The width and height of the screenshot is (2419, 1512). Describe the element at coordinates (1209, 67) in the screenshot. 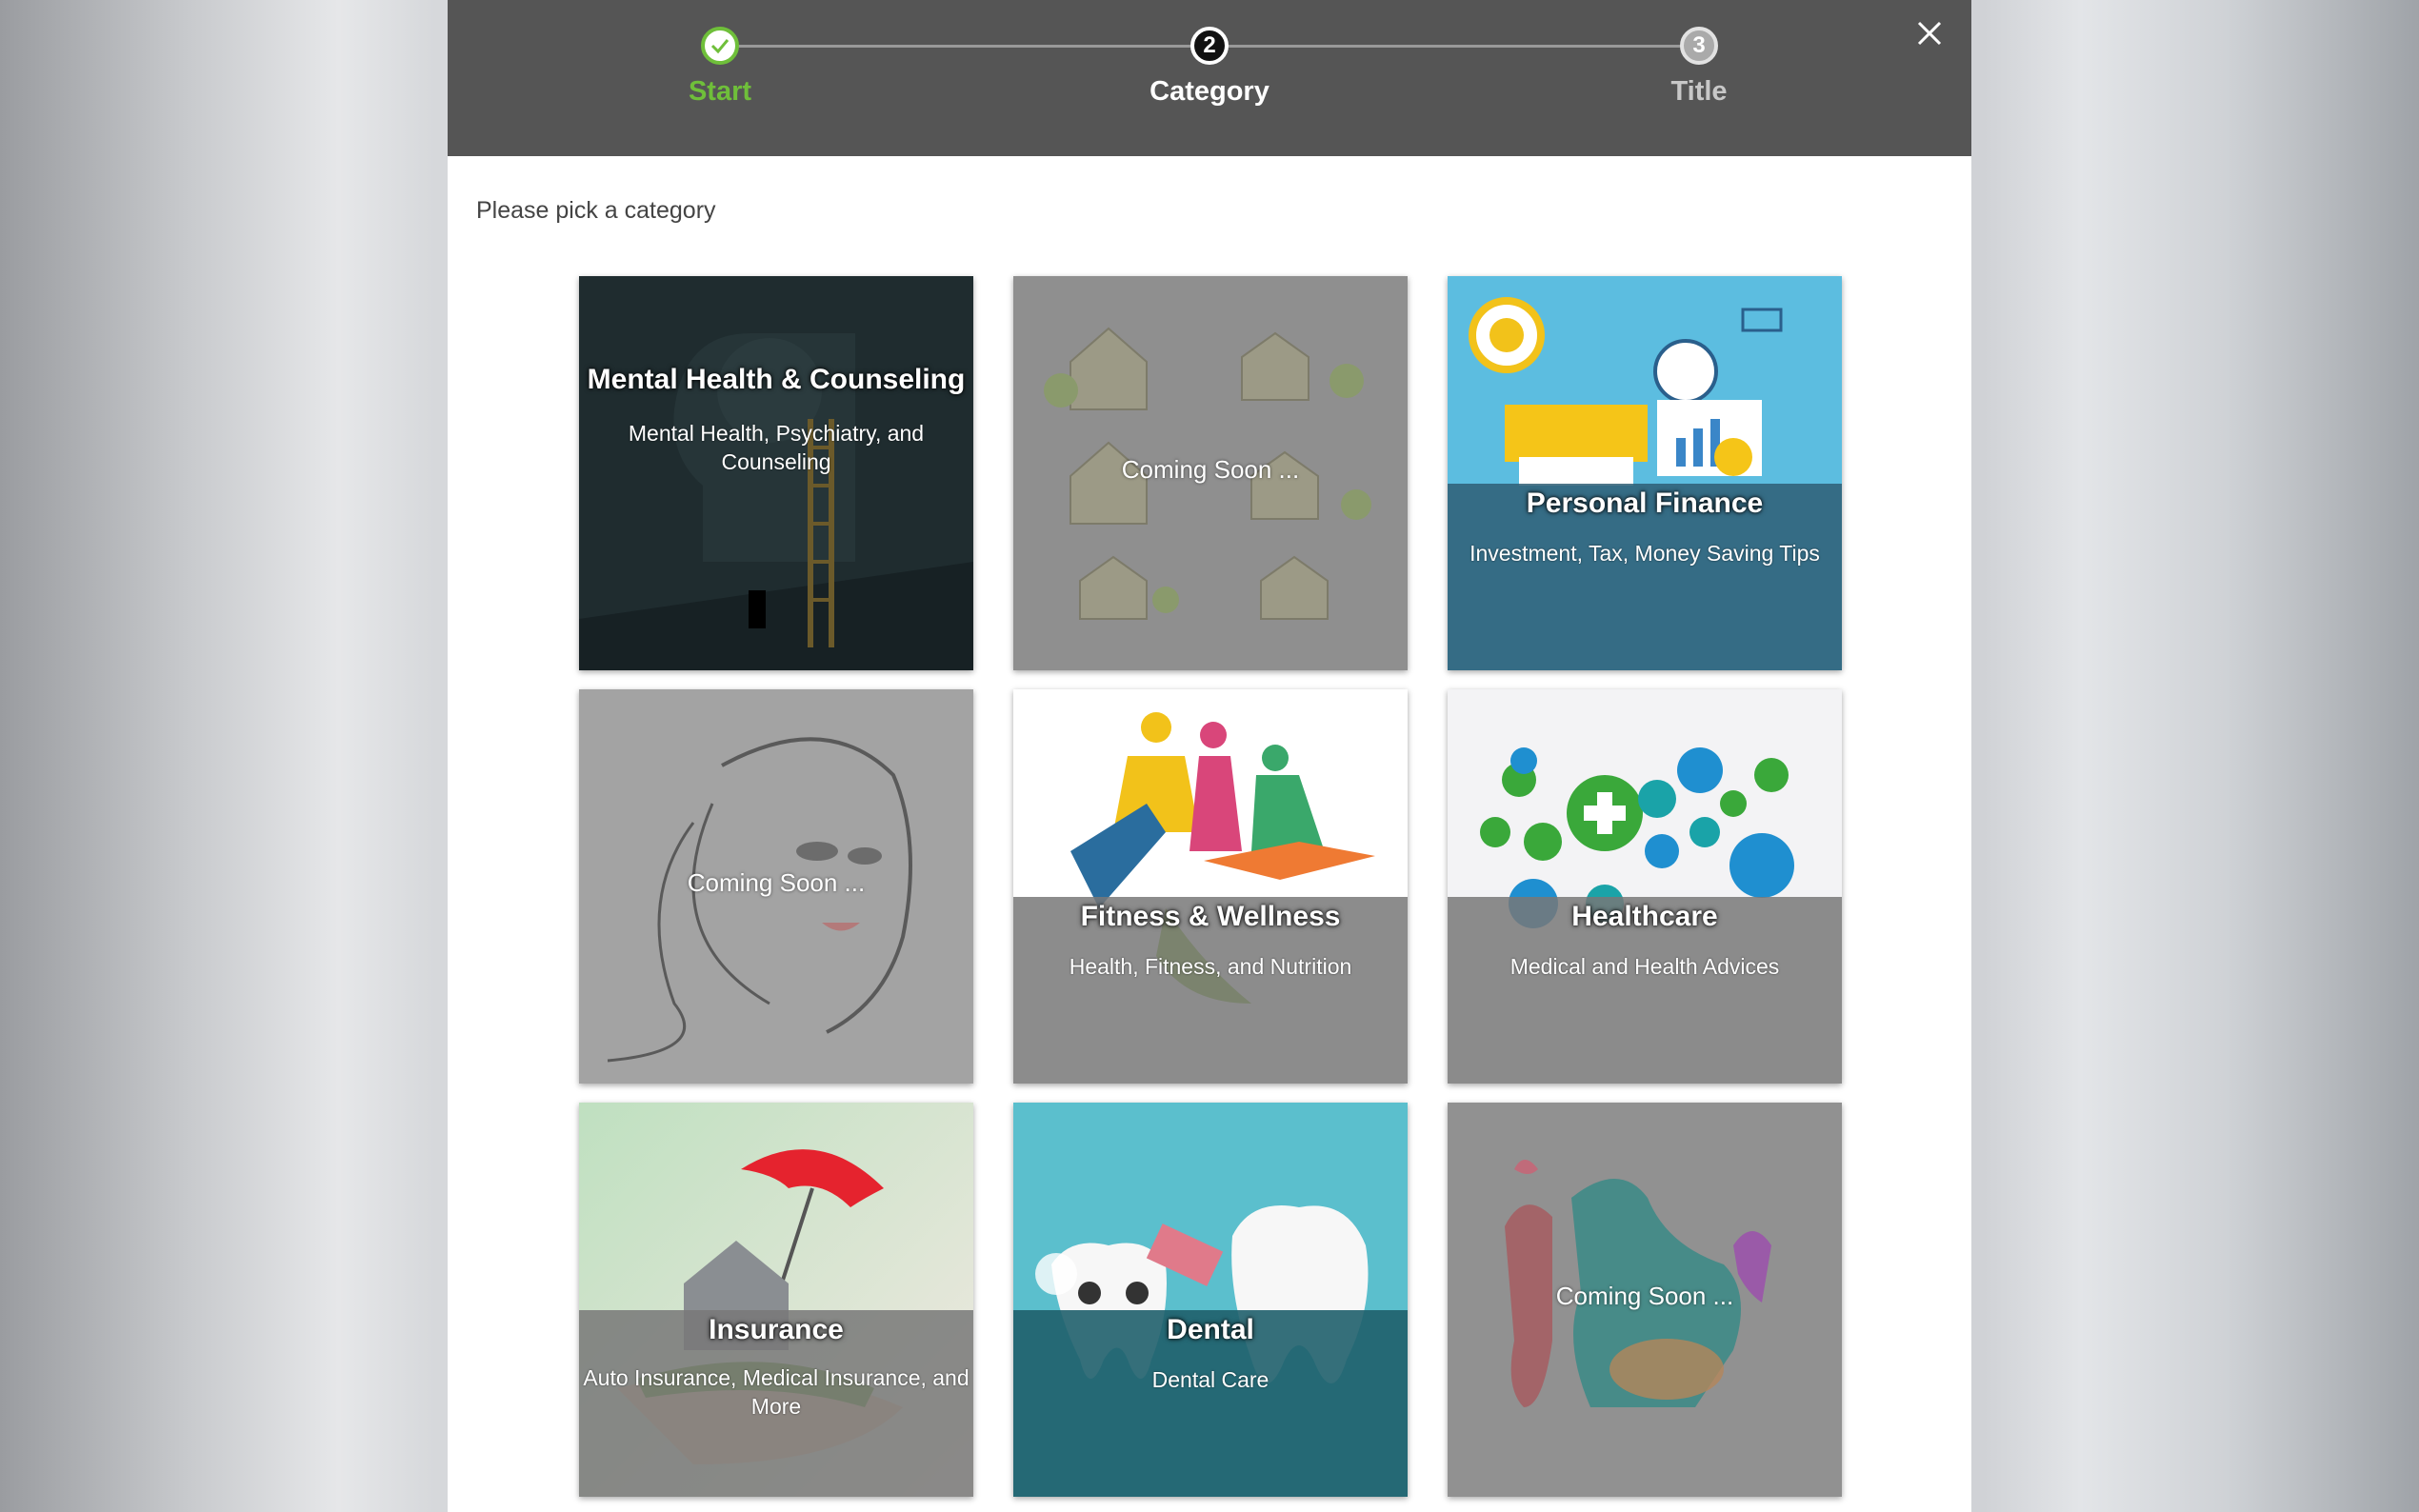

I see `step-category: 2 Category` at that location.